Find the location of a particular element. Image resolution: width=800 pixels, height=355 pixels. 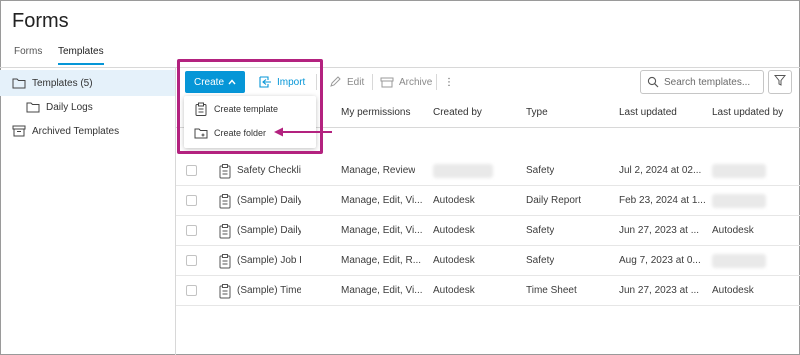

filter-icon is located at coordinates (780, 82).